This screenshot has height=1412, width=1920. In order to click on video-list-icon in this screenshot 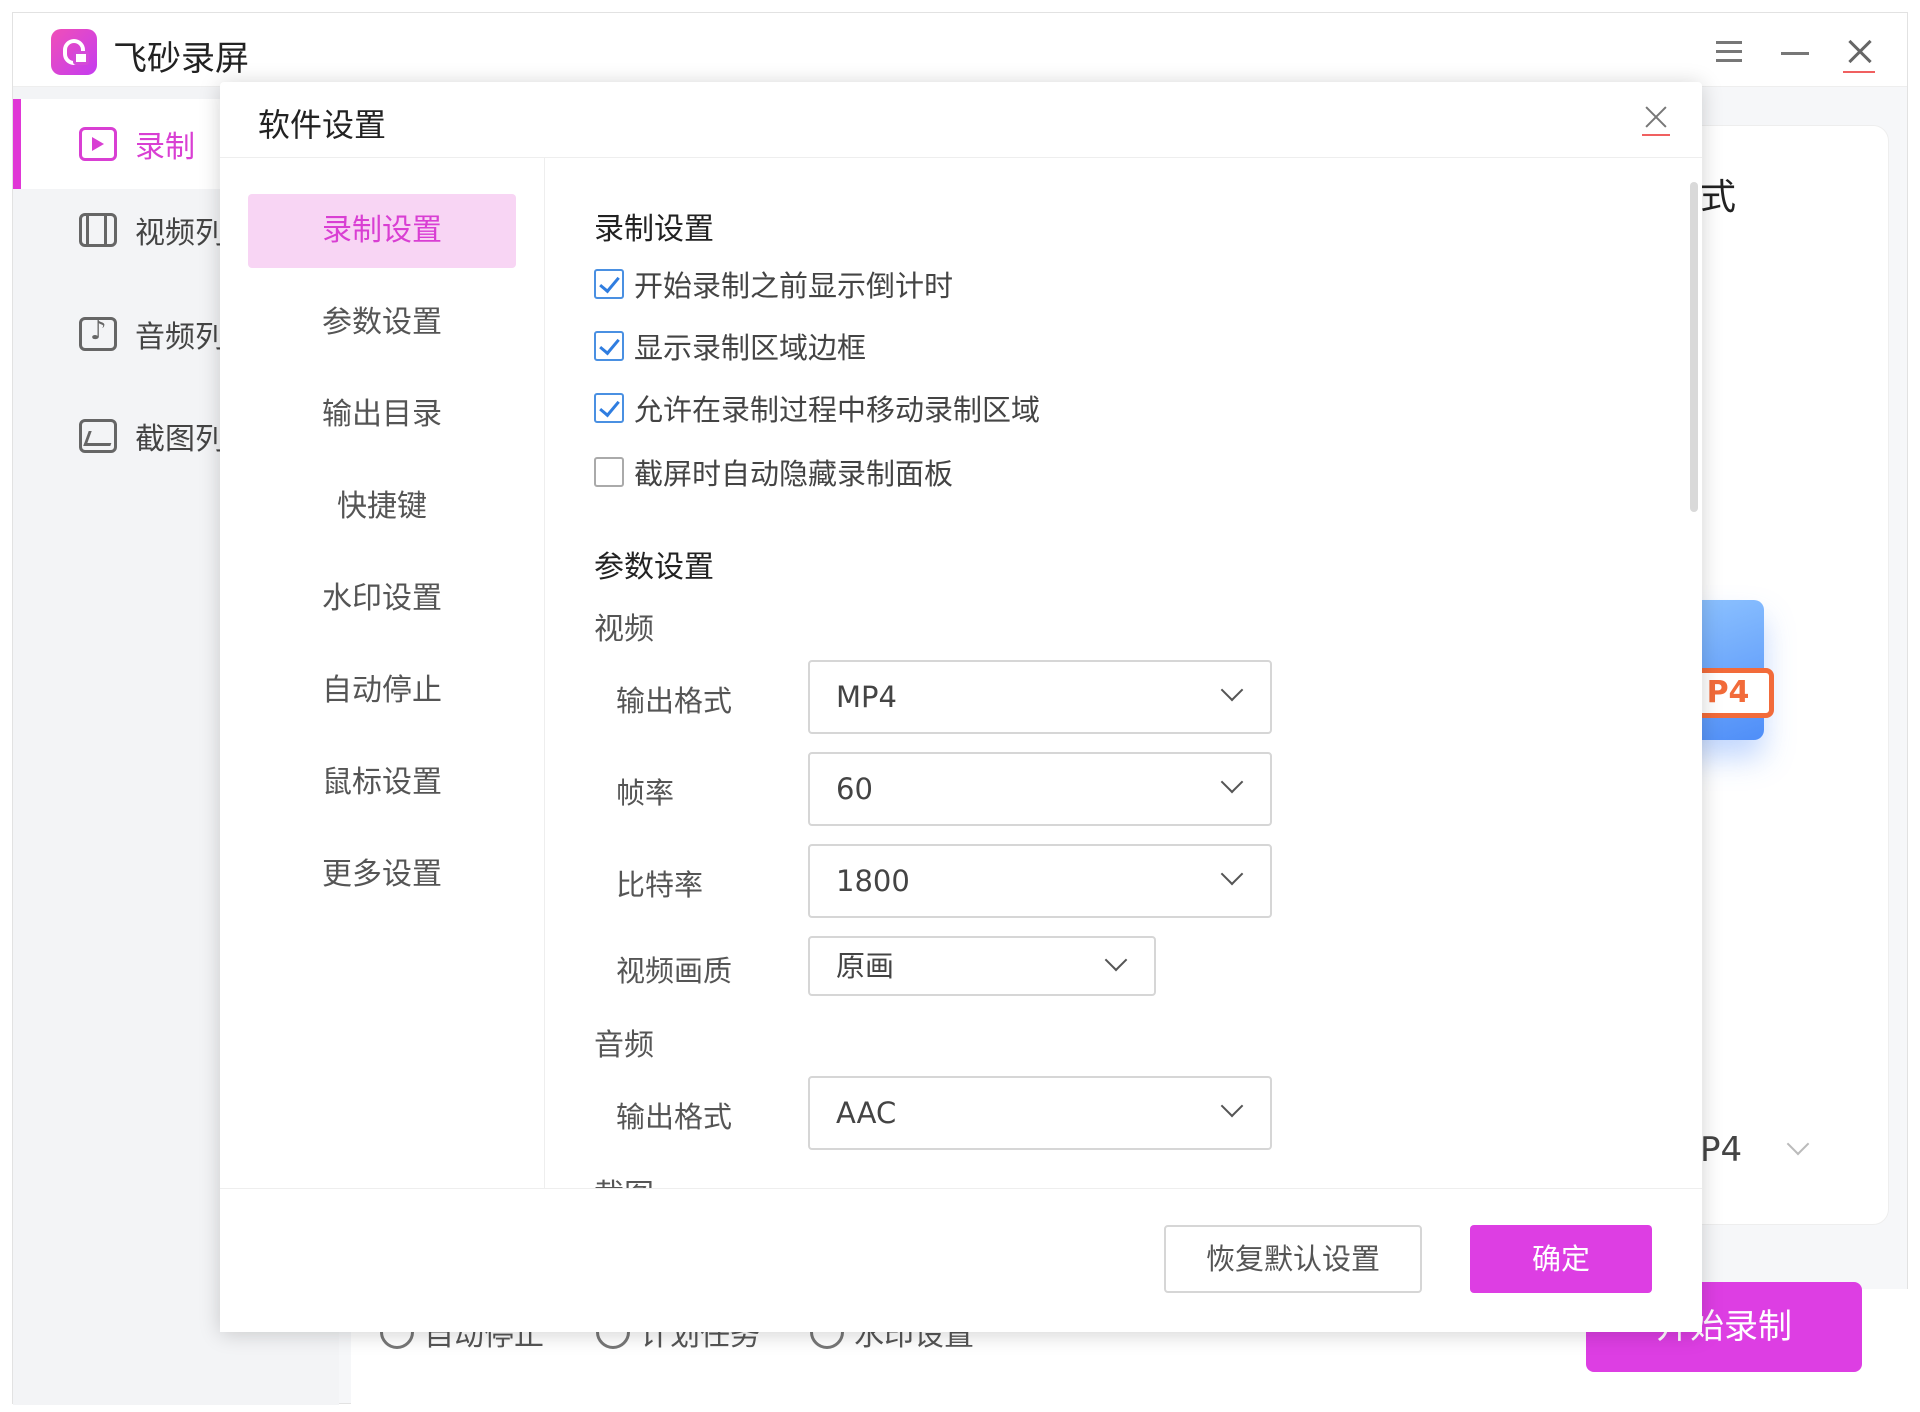, I will do `click(98, 230)`.